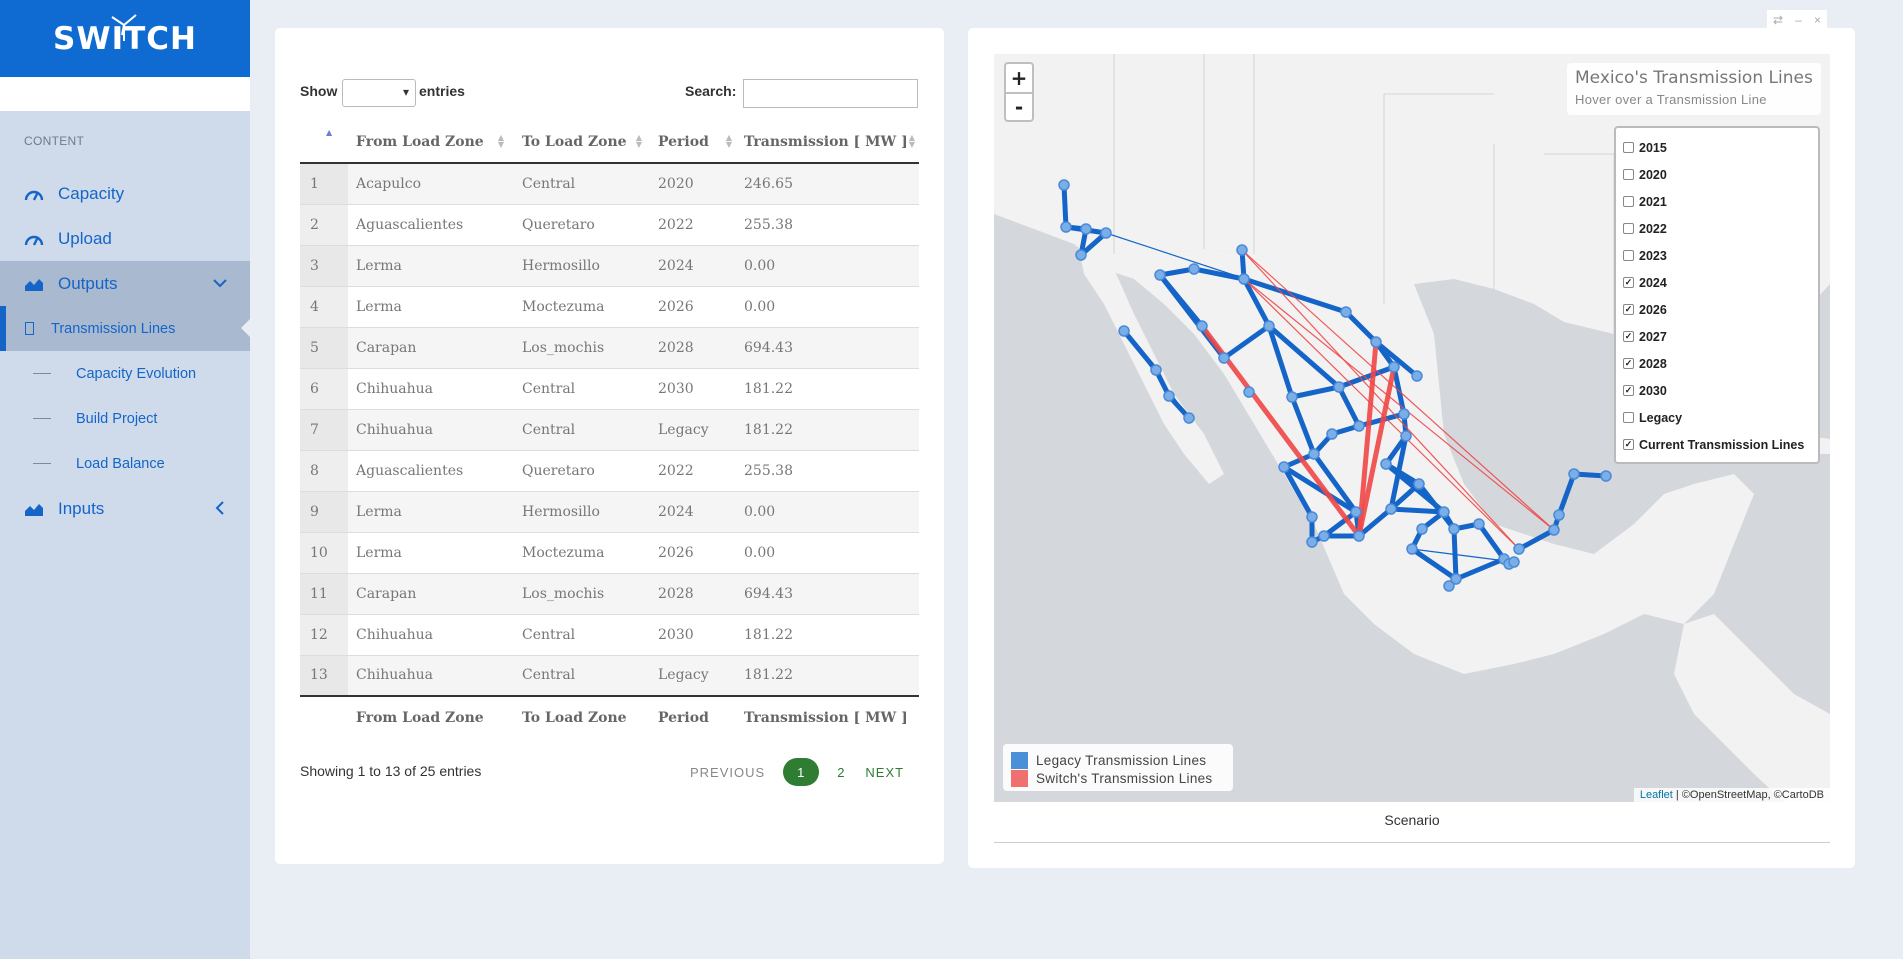  Describe the element at coordinates (1720, 390) in the screenshot. I see `layer-option: ✓ 2030` at that location.